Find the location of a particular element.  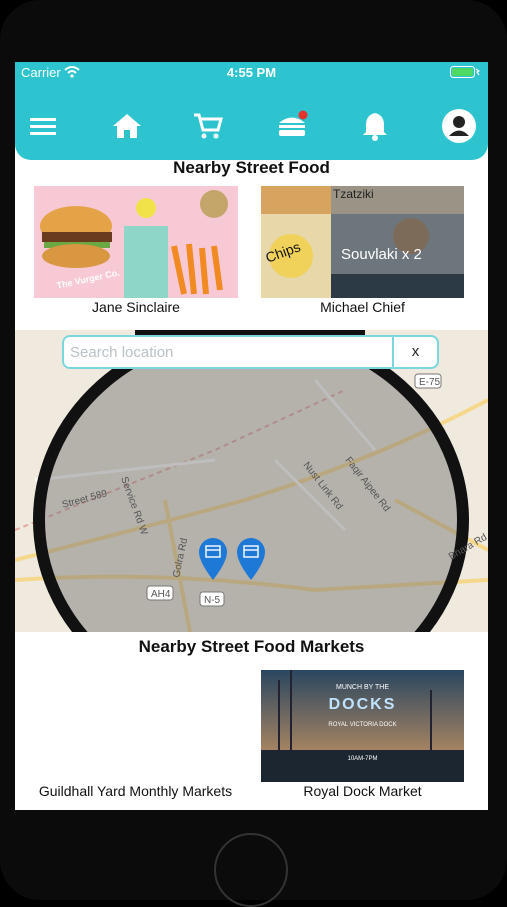

battery-icon is located at coordinates (465, 72).